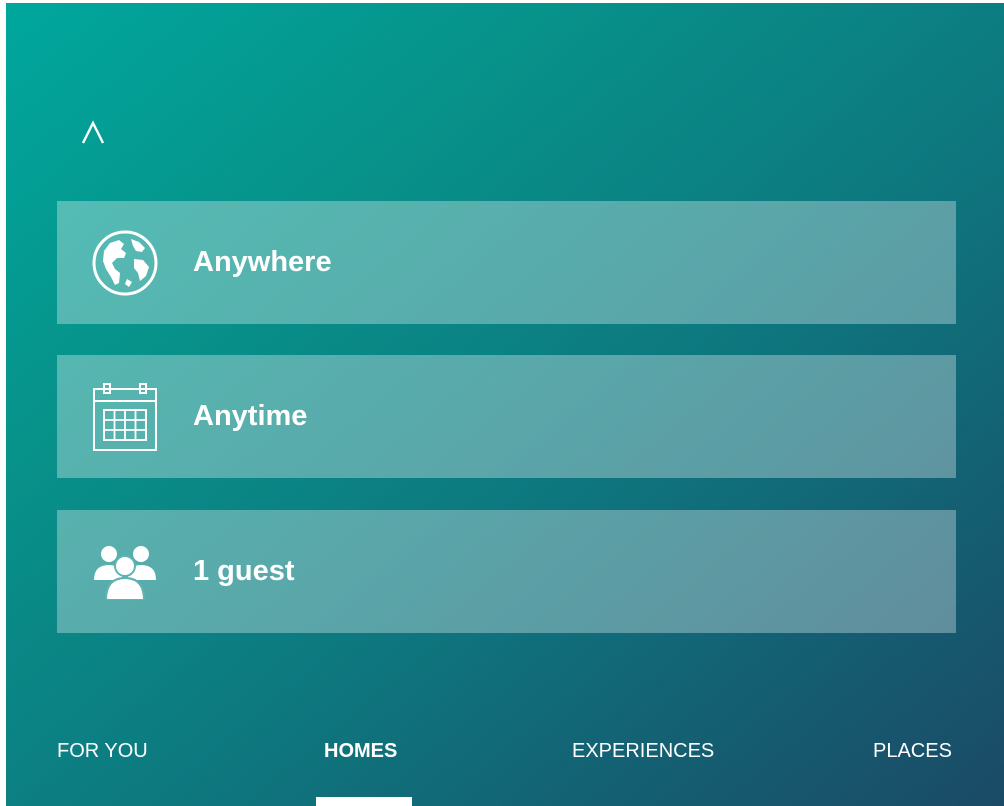 The image size is (1004, 806). What do you see at coordinates (102, 768) in the screenshot?
I see `tab-for-you: FOR YOU` at bounding box center [102, 768].